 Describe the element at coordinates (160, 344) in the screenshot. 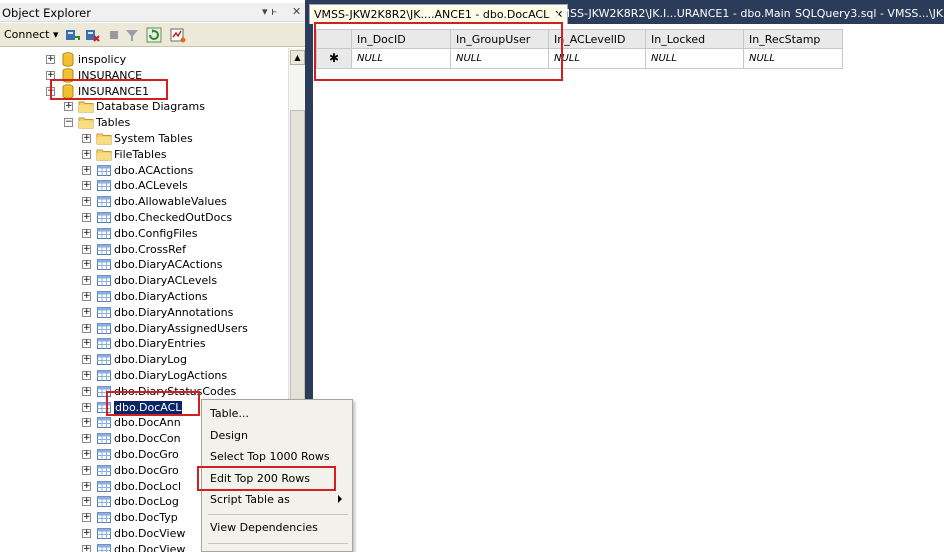

I see `tree-node-label: dbo.DiaryEntries` at that location.